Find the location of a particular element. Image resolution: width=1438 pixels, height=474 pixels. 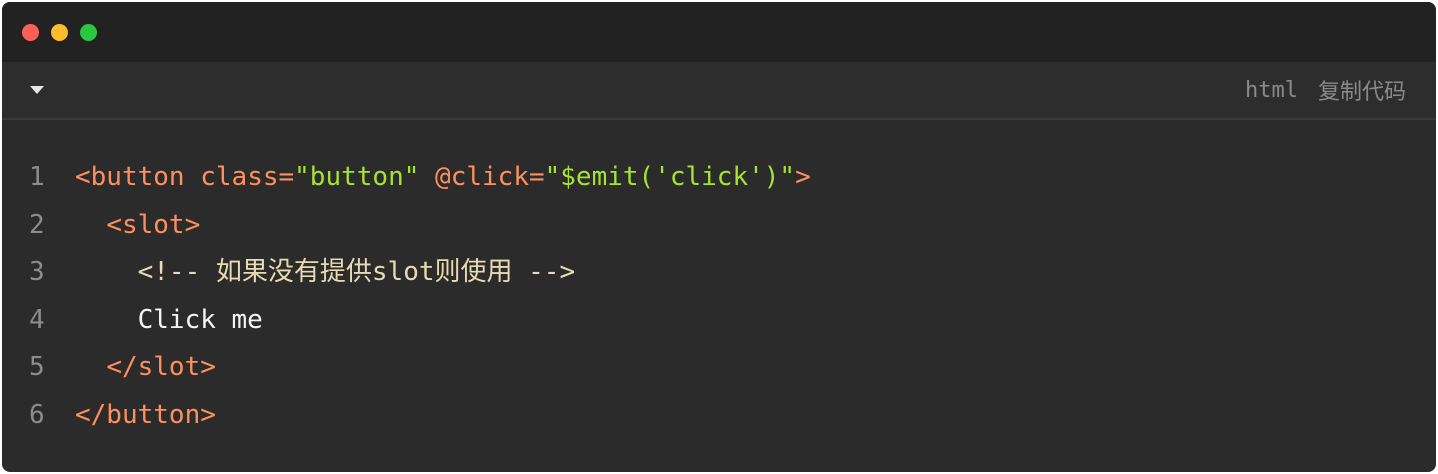

caret-down-icon is located at coordinates (37, 90).